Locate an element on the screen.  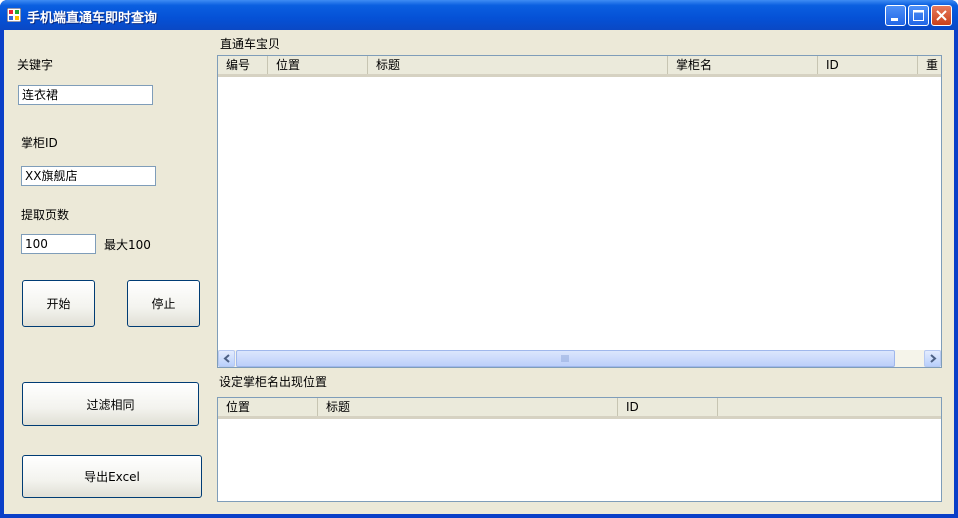
results-horizontal-scrollbar is located at coordinates (579, 358).